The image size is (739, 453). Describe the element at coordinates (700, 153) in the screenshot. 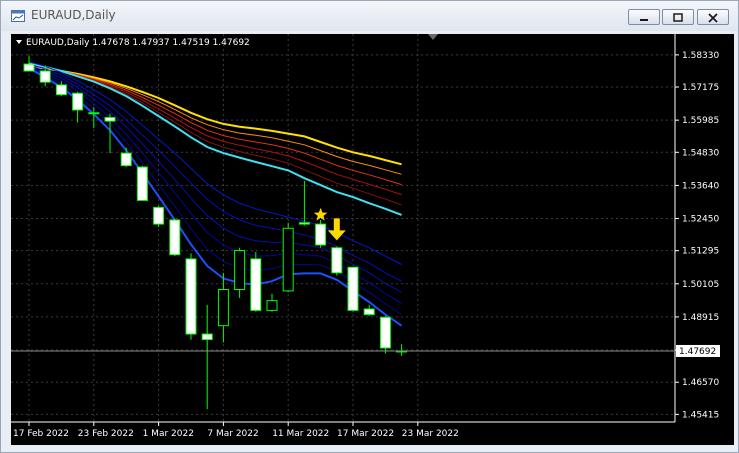

I see `y-tick-label: 1.54830` at that location.